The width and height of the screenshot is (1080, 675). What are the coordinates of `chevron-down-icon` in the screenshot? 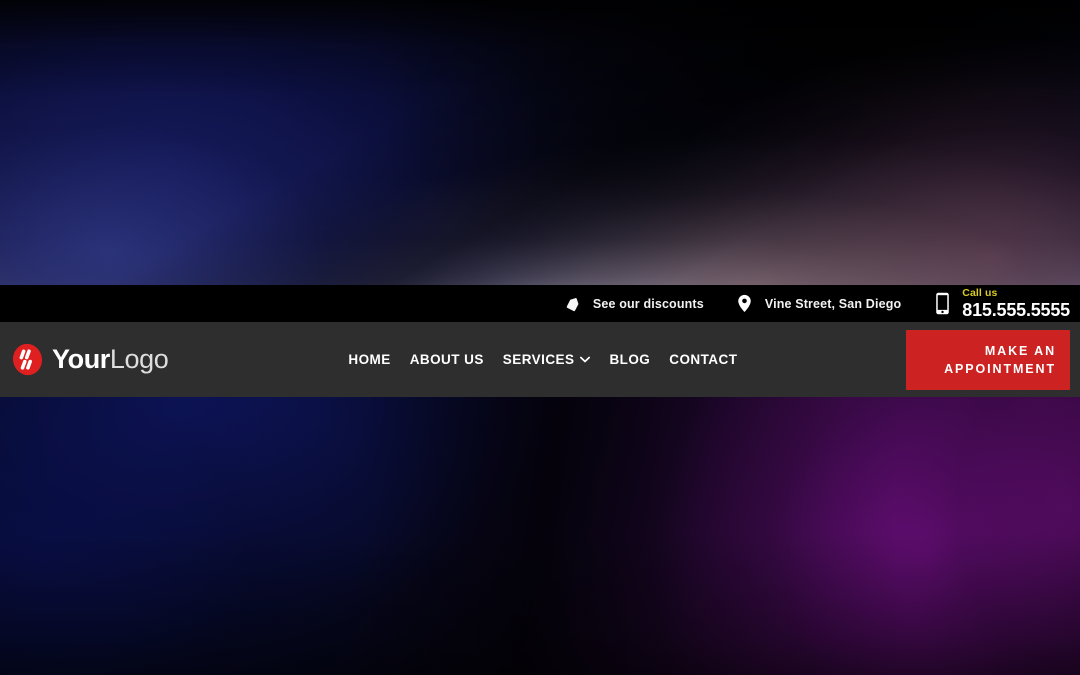 It's located at (585, 359).